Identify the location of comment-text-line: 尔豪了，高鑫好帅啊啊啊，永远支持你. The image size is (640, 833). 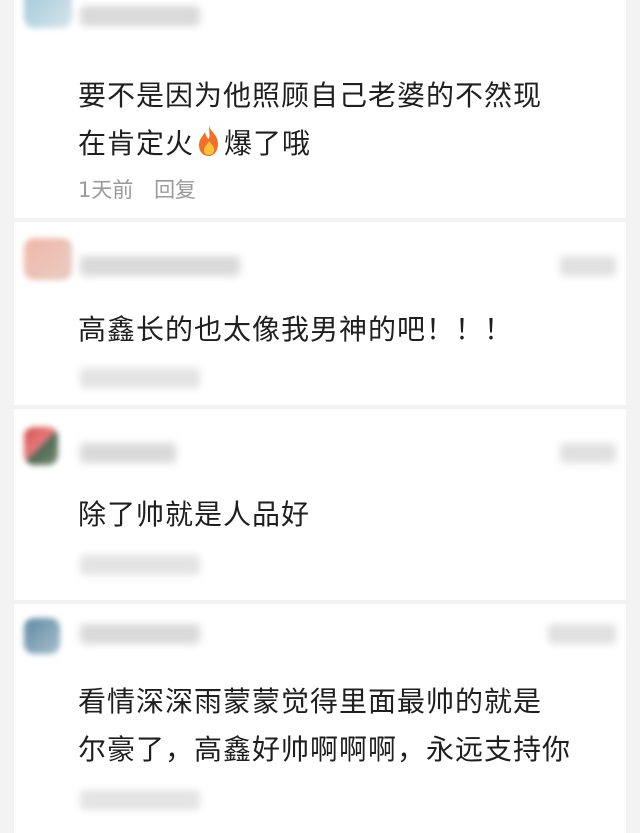
(325, 749).